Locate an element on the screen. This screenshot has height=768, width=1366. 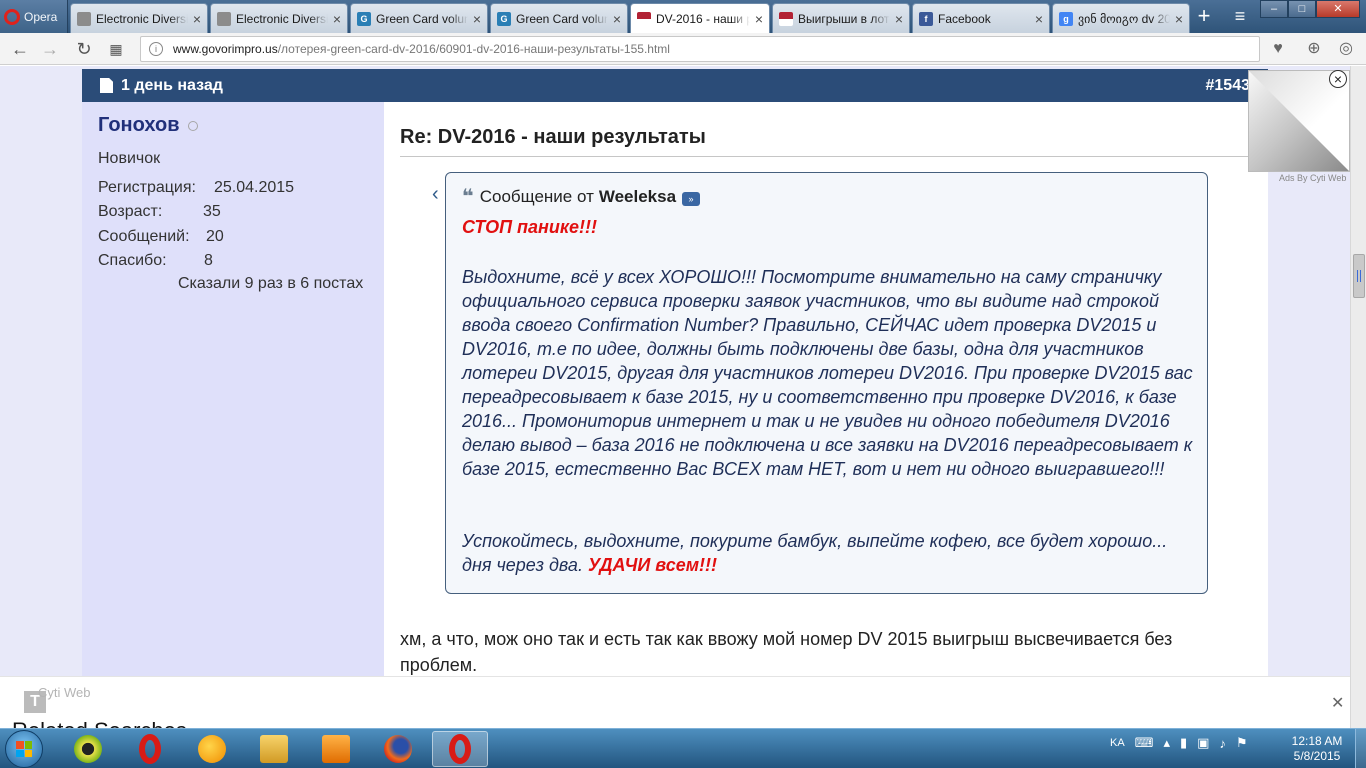
network-icon: ▣ is located at coordinates (1203, 743).